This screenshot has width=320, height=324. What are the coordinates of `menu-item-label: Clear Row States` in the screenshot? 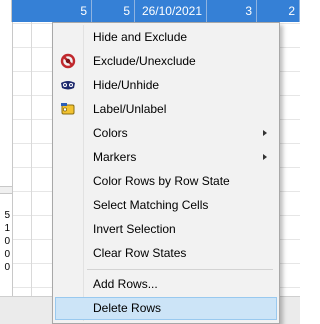 It's located at (140, 253).